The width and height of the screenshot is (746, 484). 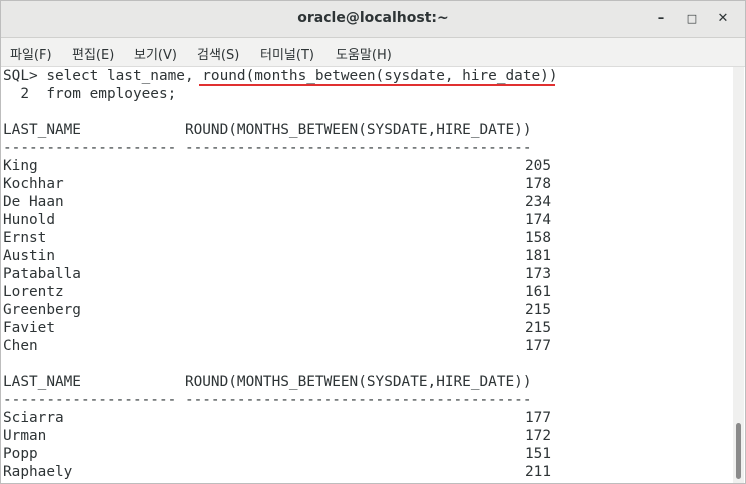 I want to click on title-bar: oracle@localhost:~ – □ ✕, so click(x=373, y=19).